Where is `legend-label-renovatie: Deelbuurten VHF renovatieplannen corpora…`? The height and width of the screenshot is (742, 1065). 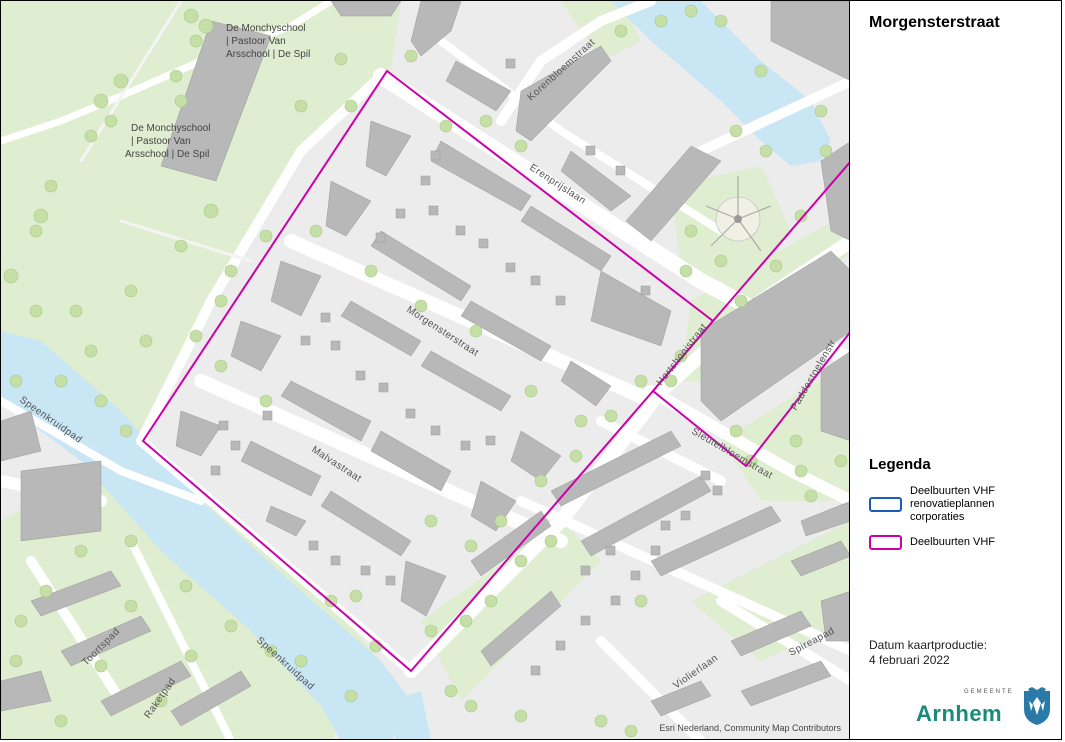
legend-label-renovatie: Deelbuurten VHF renovatieplannen corpora… is located at coordinates (952, 504).